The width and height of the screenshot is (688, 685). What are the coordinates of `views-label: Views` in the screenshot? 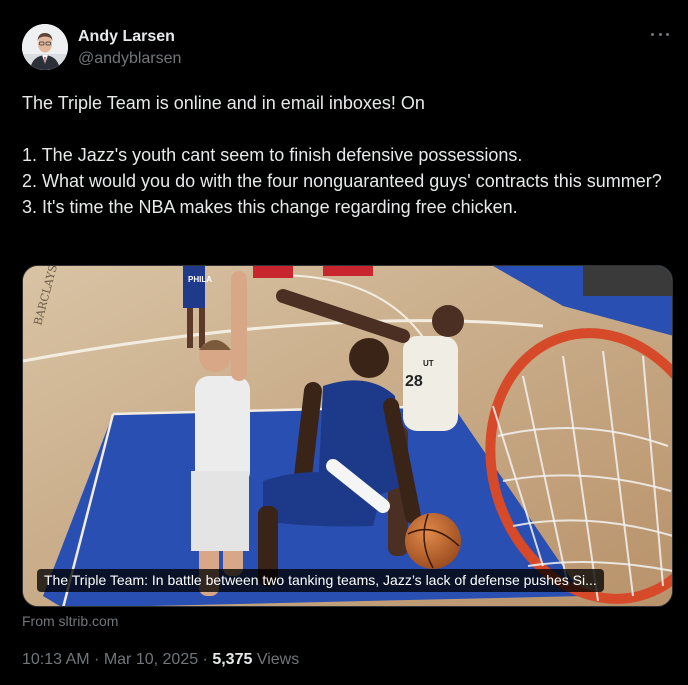 It's located at (276, 659).